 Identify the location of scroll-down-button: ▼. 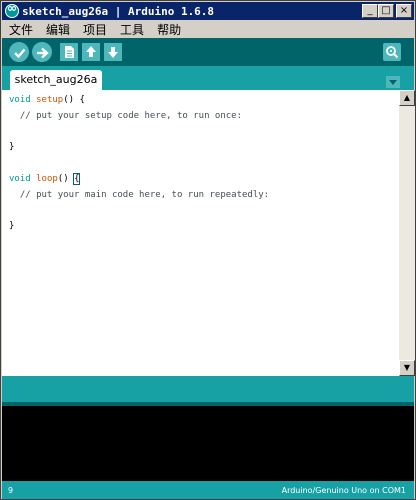
(407, 368).